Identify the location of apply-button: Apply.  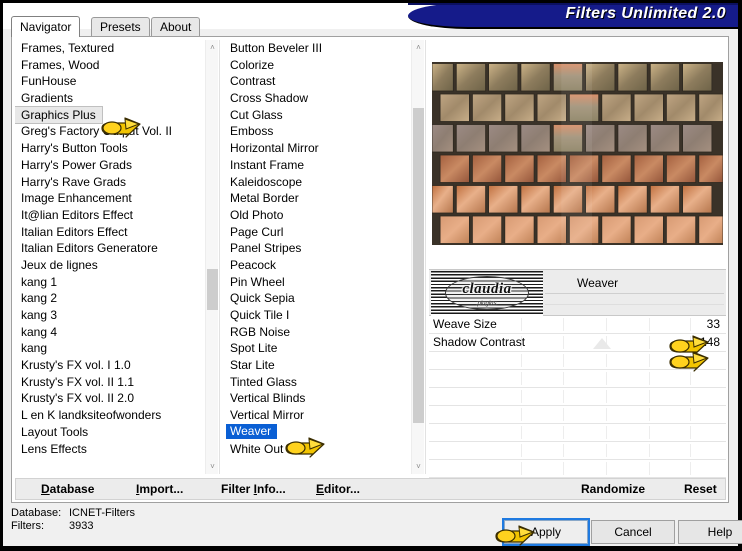
(546, 532).